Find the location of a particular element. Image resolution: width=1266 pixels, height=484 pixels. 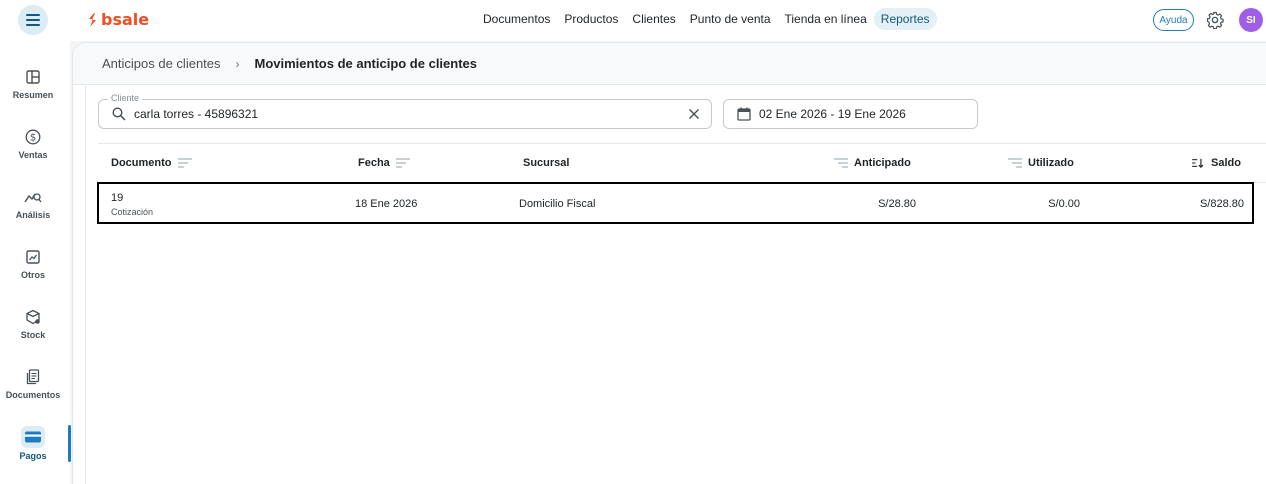

column-header-documento: Documento is located at coordinates (151, 163).